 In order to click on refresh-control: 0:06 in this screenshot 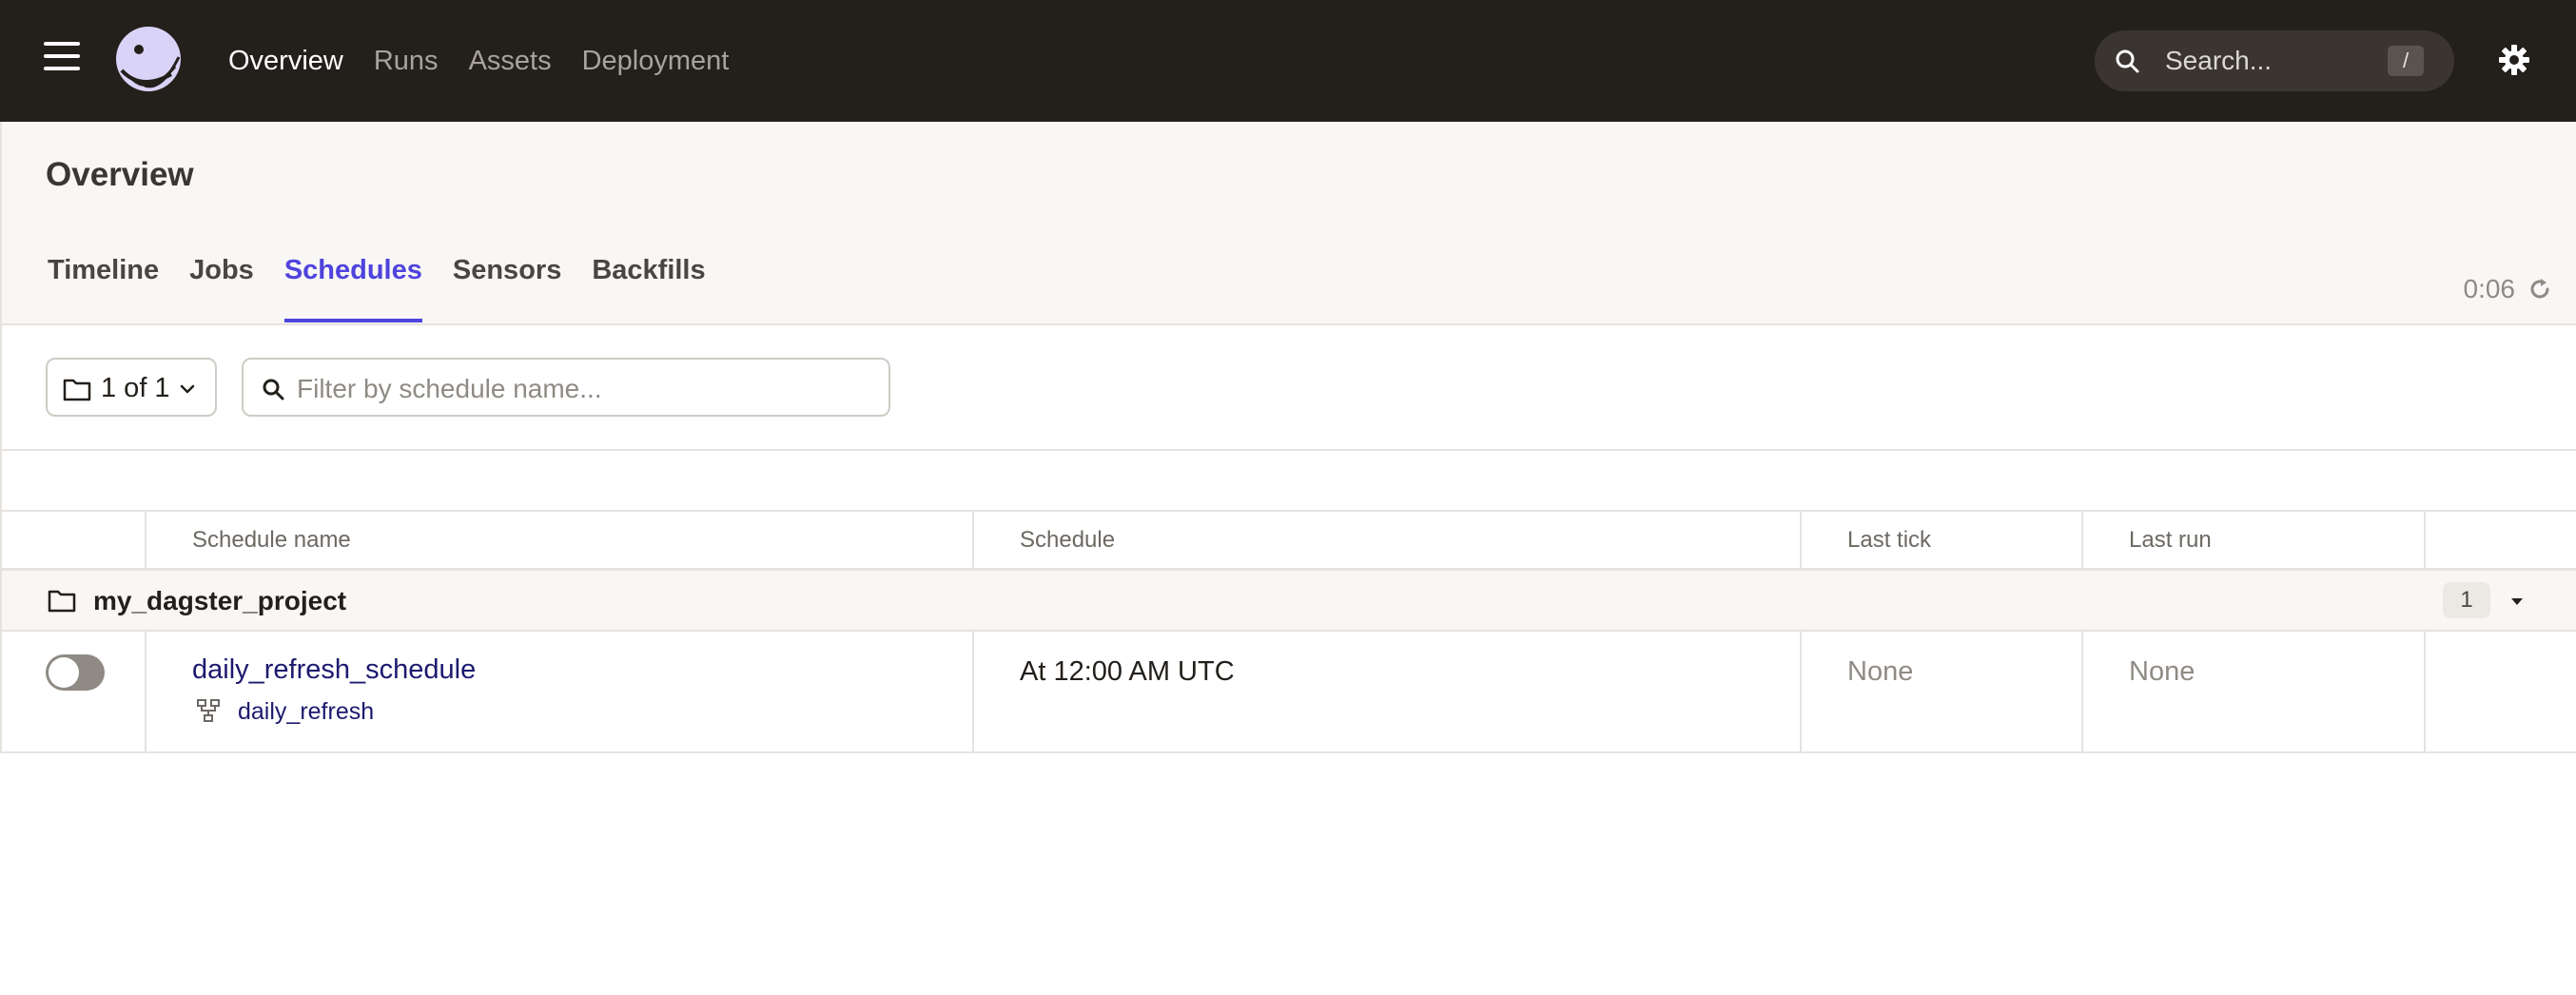, I will do `click(2509, 289)`.